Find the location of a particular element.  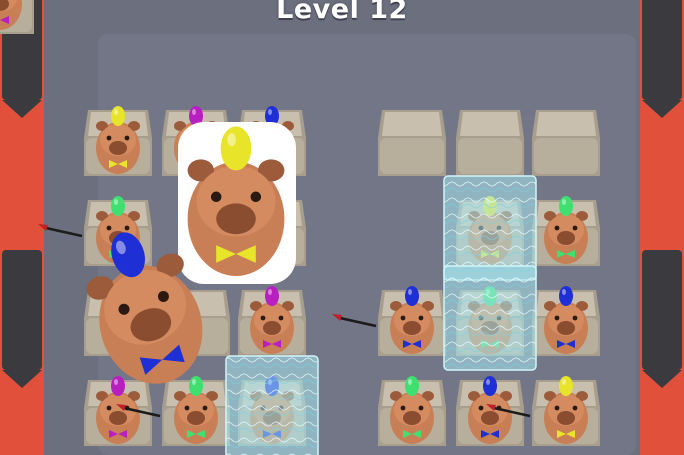

selected-capybara is located at coordinates (237, 203).